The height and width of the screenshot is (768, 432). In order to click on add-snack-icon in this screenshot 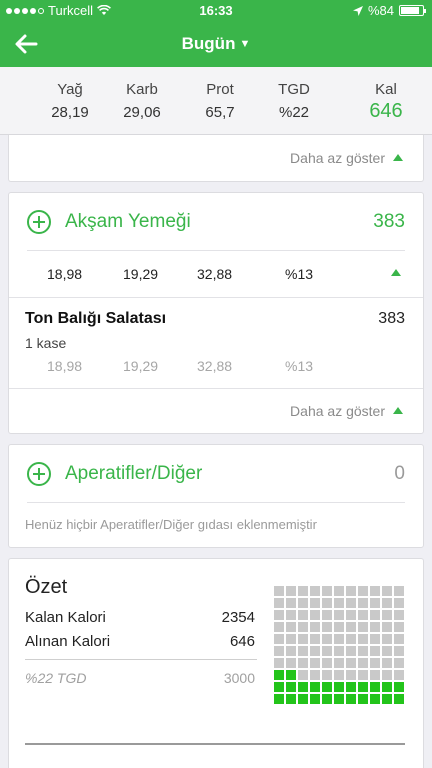, I will do `click(39, 474)`.